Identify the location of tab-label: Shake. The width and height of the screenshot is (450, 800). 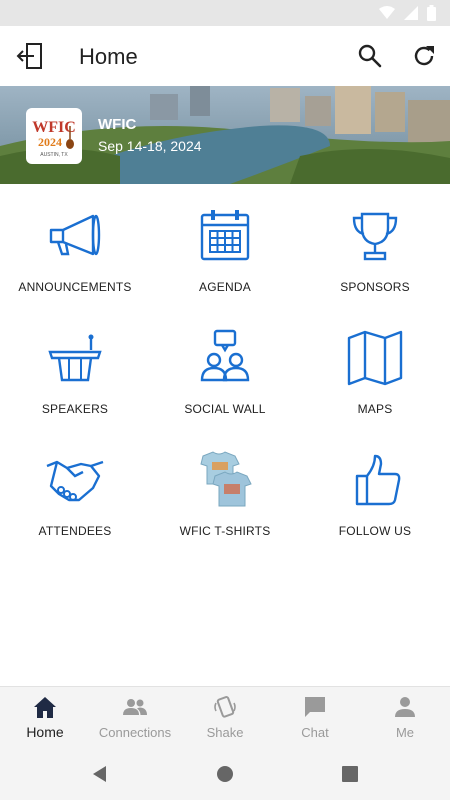
(225, 732).